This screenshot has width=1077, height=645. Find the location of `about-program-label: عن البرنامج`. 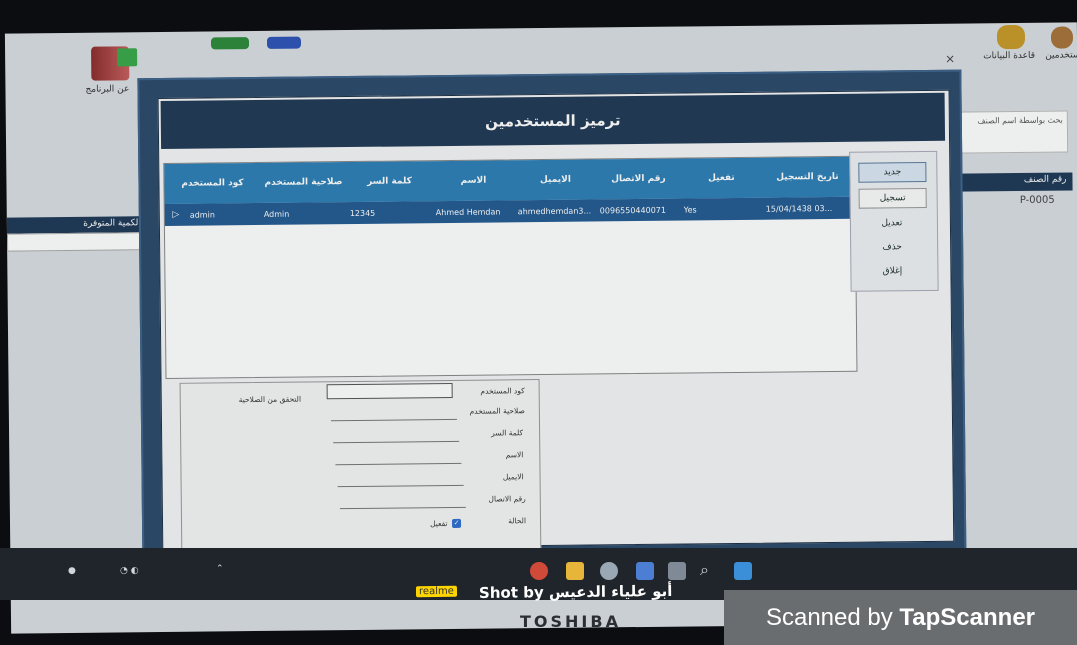

about-program-label: عن البرنامج is located at coordinates (107, 89).